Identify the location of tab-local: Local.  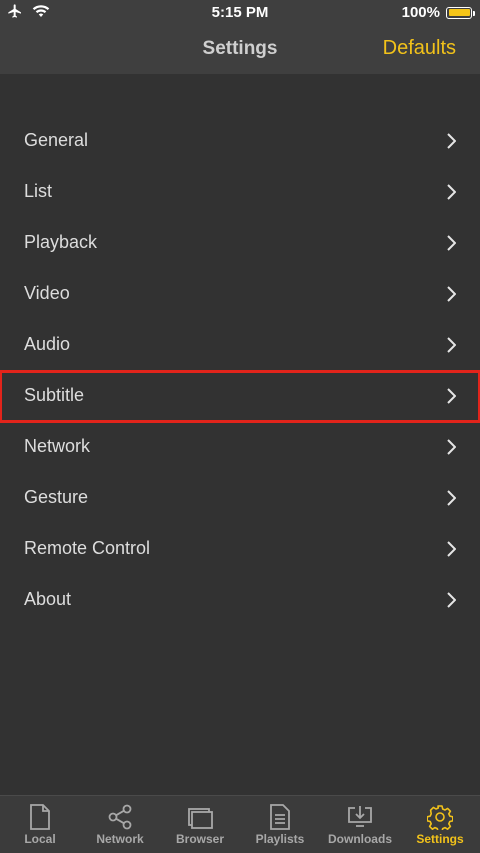
(40, 824).